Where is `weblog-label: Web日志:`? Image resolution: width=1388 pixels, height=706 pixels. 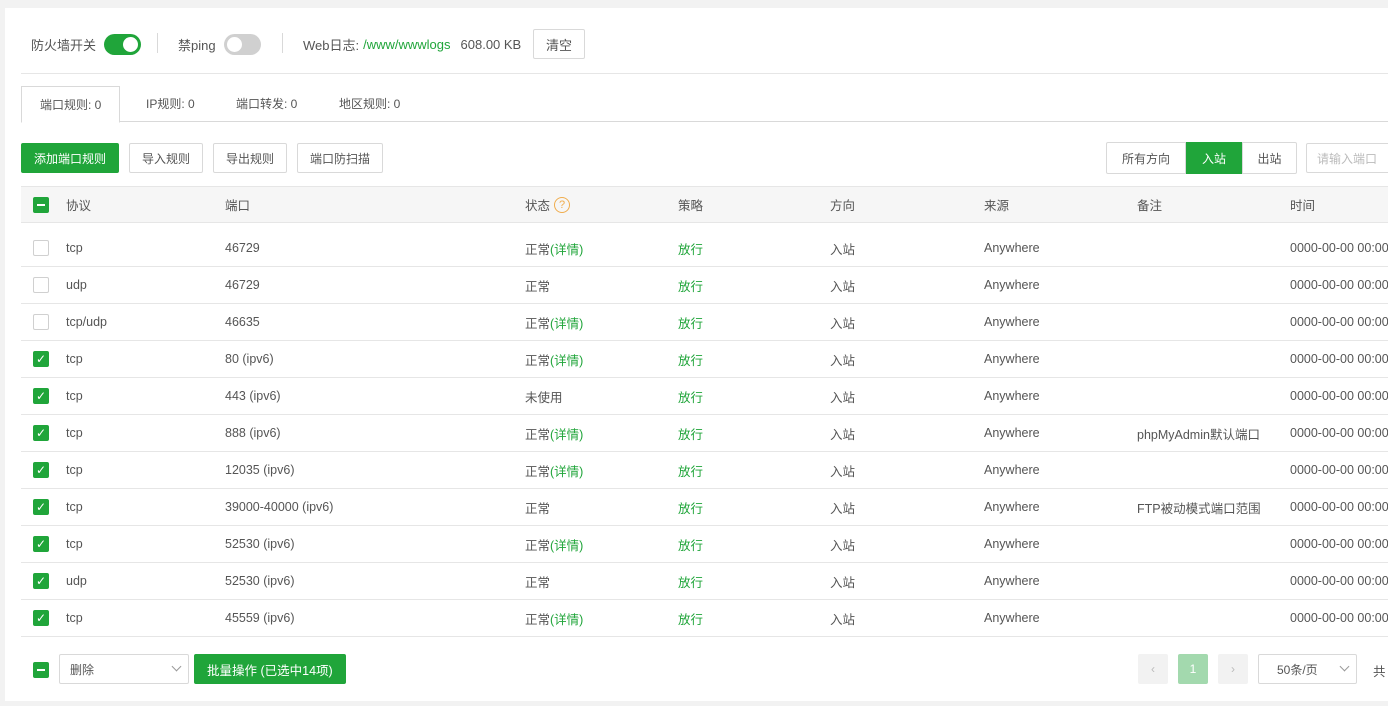 weblog-label: Web日志: is located at coordinates (331, 45).